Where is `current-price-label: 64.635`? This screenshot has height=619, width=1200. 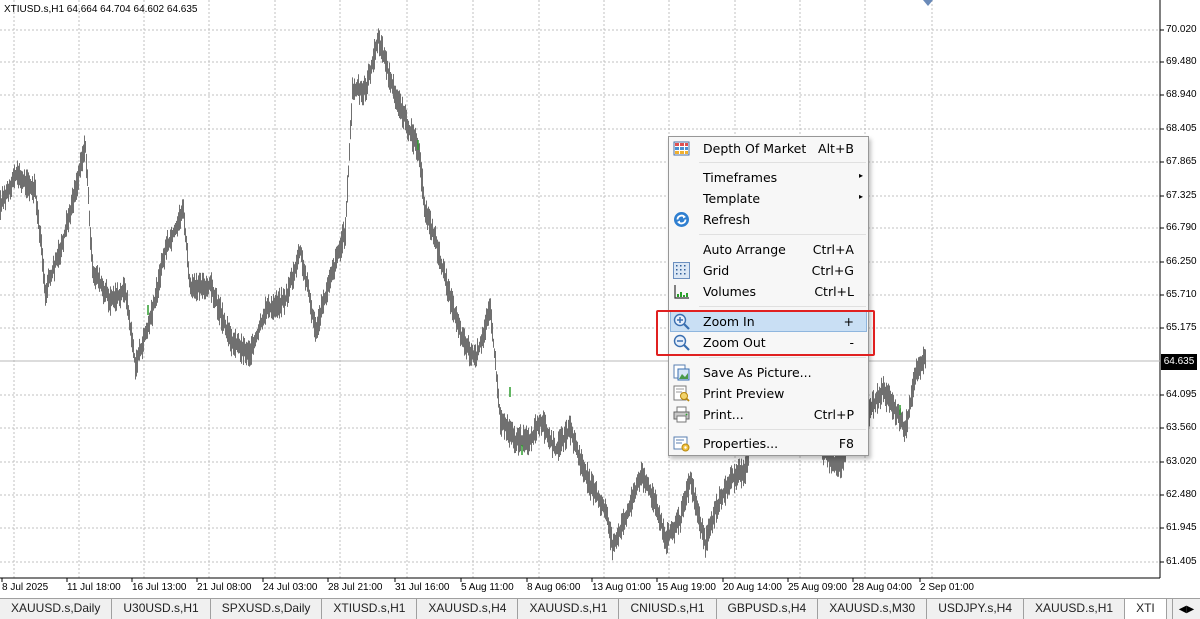 current-price-label: 64.635 is located at coordinates (1179, 362).